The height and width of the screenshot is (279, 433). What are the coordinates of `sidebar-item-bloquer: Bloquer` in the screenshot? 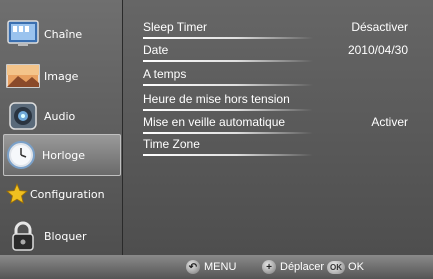 It's located at (63, 236).